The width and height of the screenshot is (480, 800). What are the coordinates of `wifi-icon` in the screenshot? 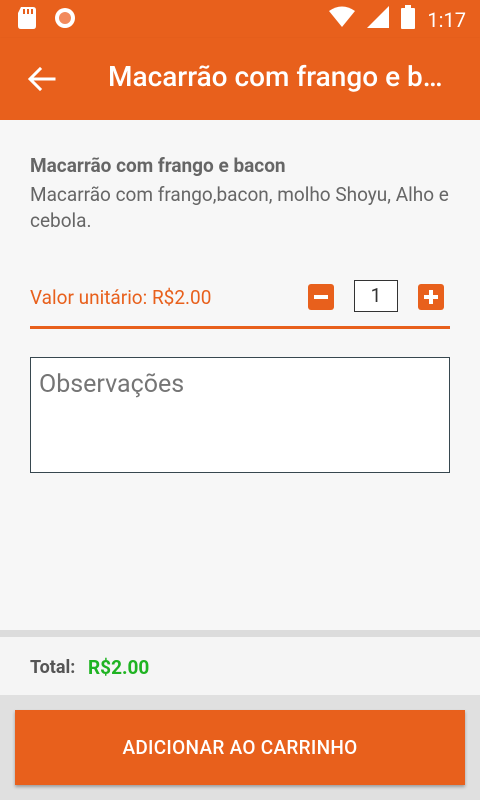 It's located at (342, 19).